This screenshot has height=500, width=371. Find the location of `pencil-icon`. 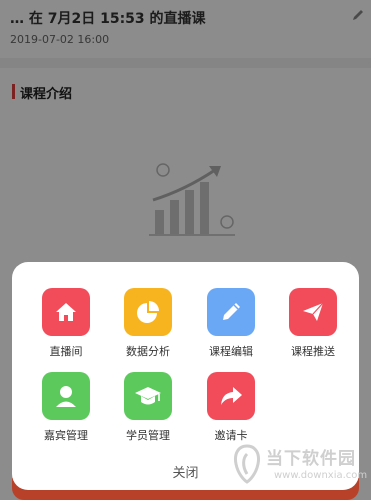

pencil-icon is located at coordinates (231, 311).